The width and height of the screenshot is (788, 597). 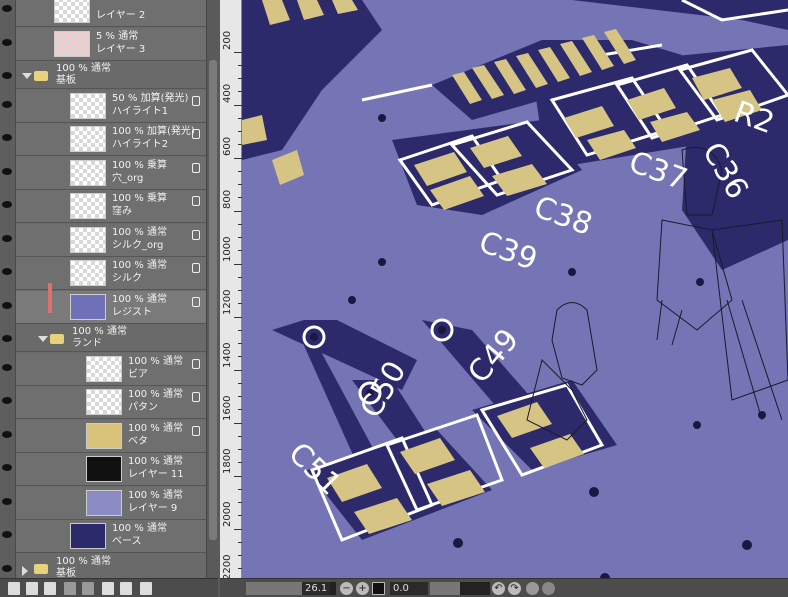 What do you see at coordinates (409, 588) in the screenshot?
I see `angle-value: 0.0` at bounding box center [409, 588].